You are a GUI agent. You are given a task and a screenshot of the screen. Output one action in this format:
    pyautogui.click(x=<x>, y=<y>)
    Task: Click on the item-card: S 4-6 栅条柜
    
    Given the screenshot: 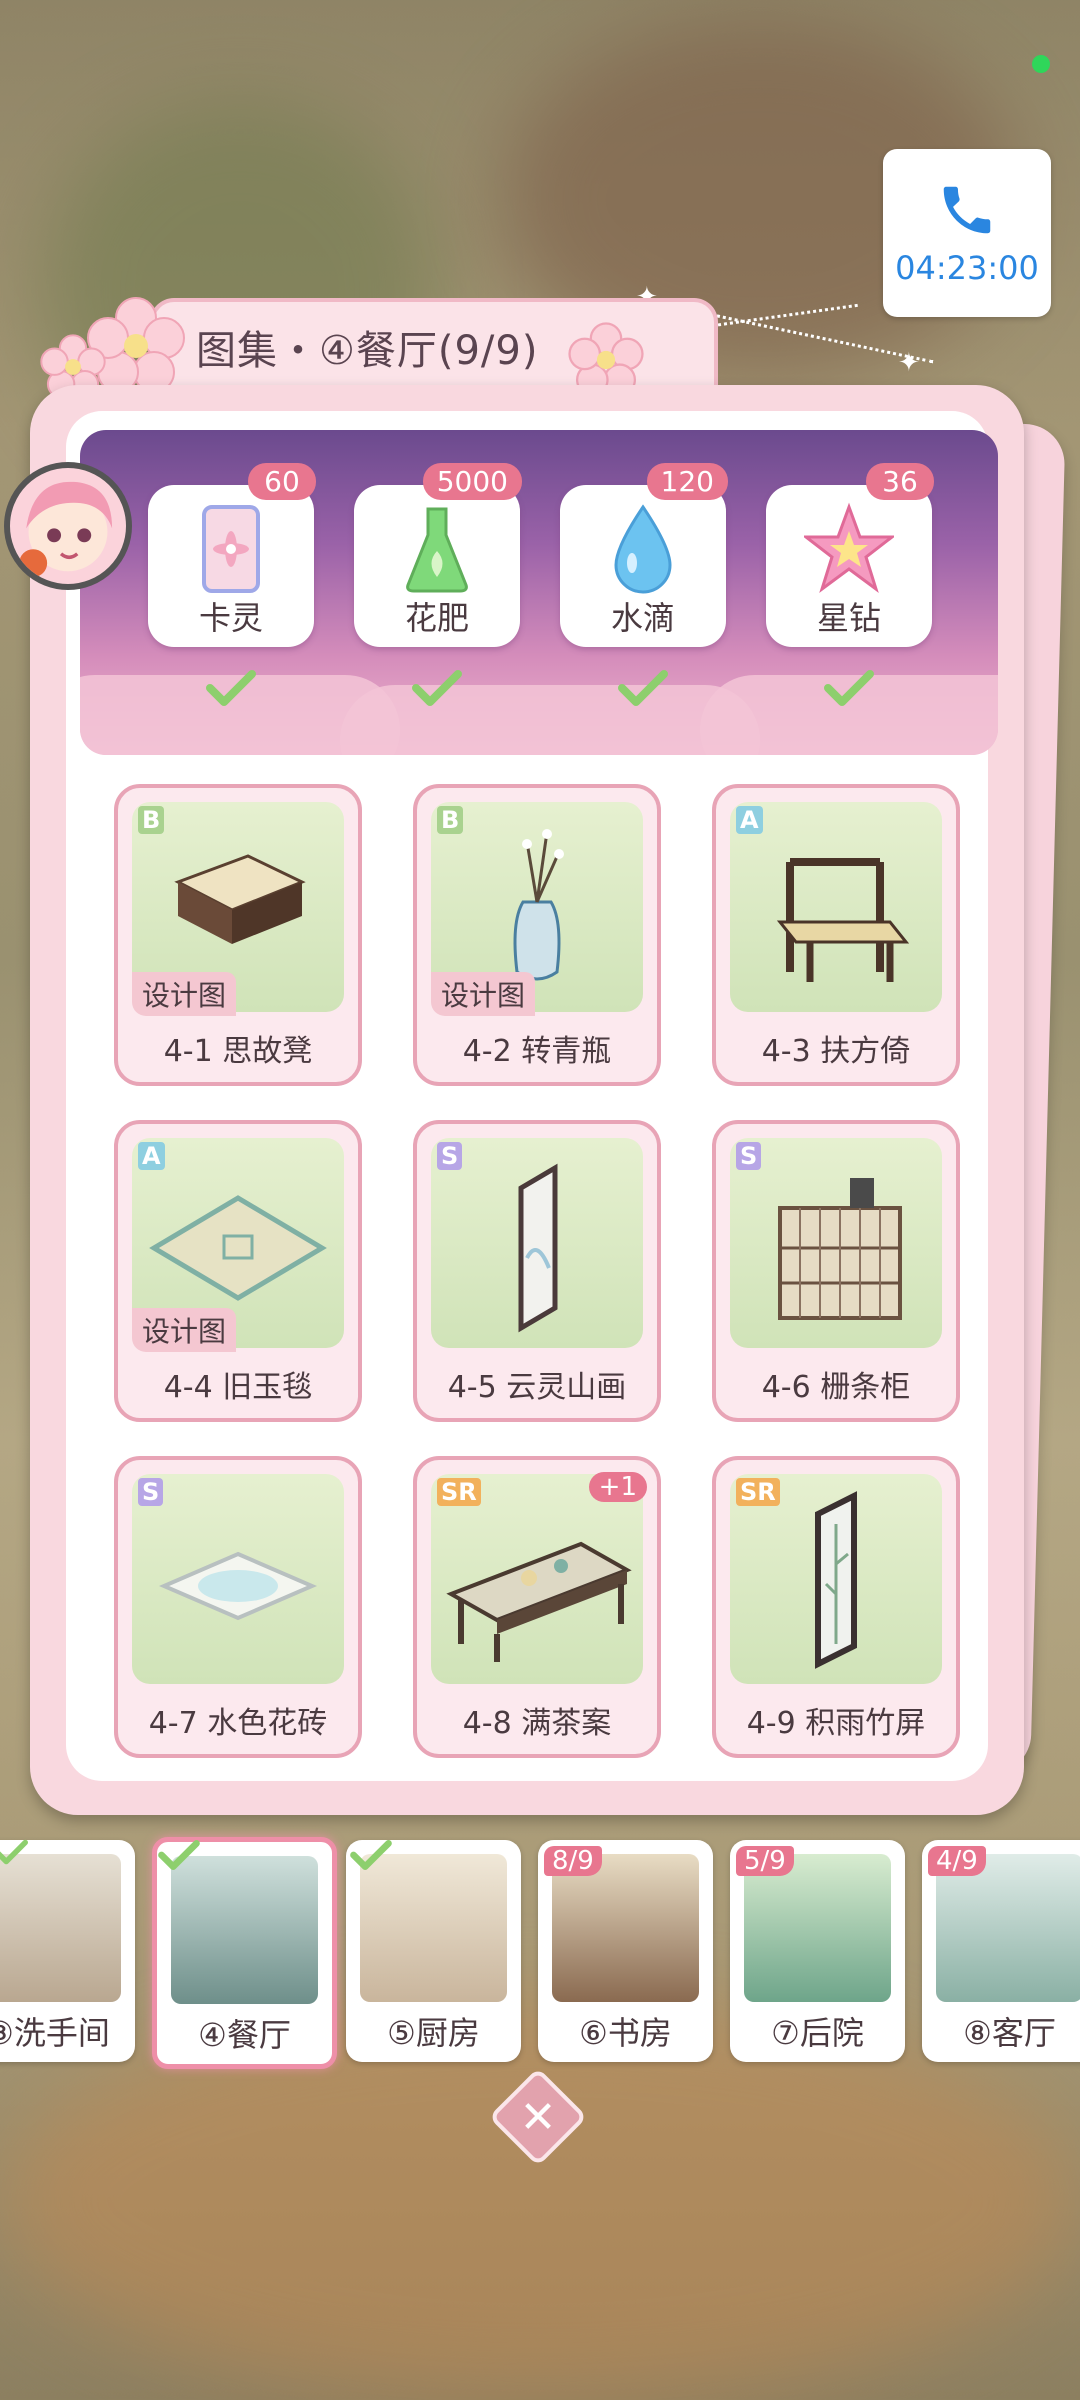 What is the action you would take?
    pyautogui.click(x=836, y=1271)
    